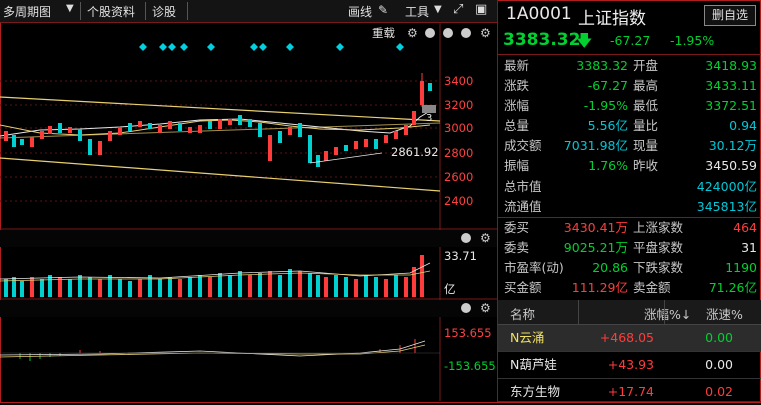 This screenshot has width=761, height=405. Describe the element at coordinates (523, 186) in the screenshot. I see `quote-label: 总市值` at that location.